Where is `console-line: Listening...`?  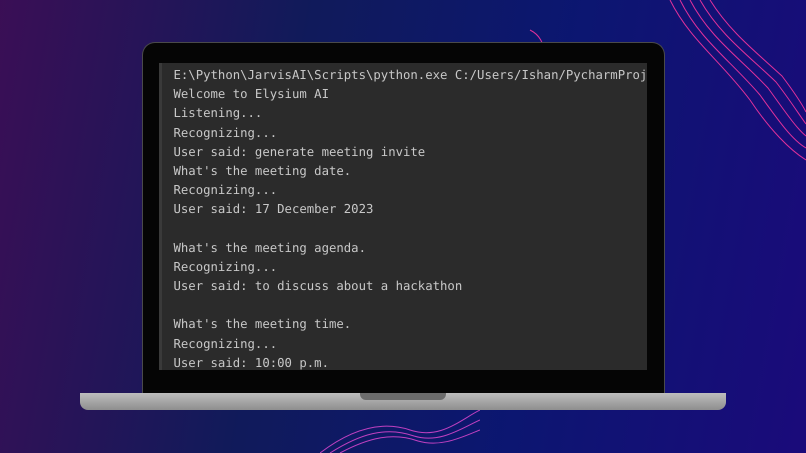
console-line: Listening... is located at coordinates (218, 113).